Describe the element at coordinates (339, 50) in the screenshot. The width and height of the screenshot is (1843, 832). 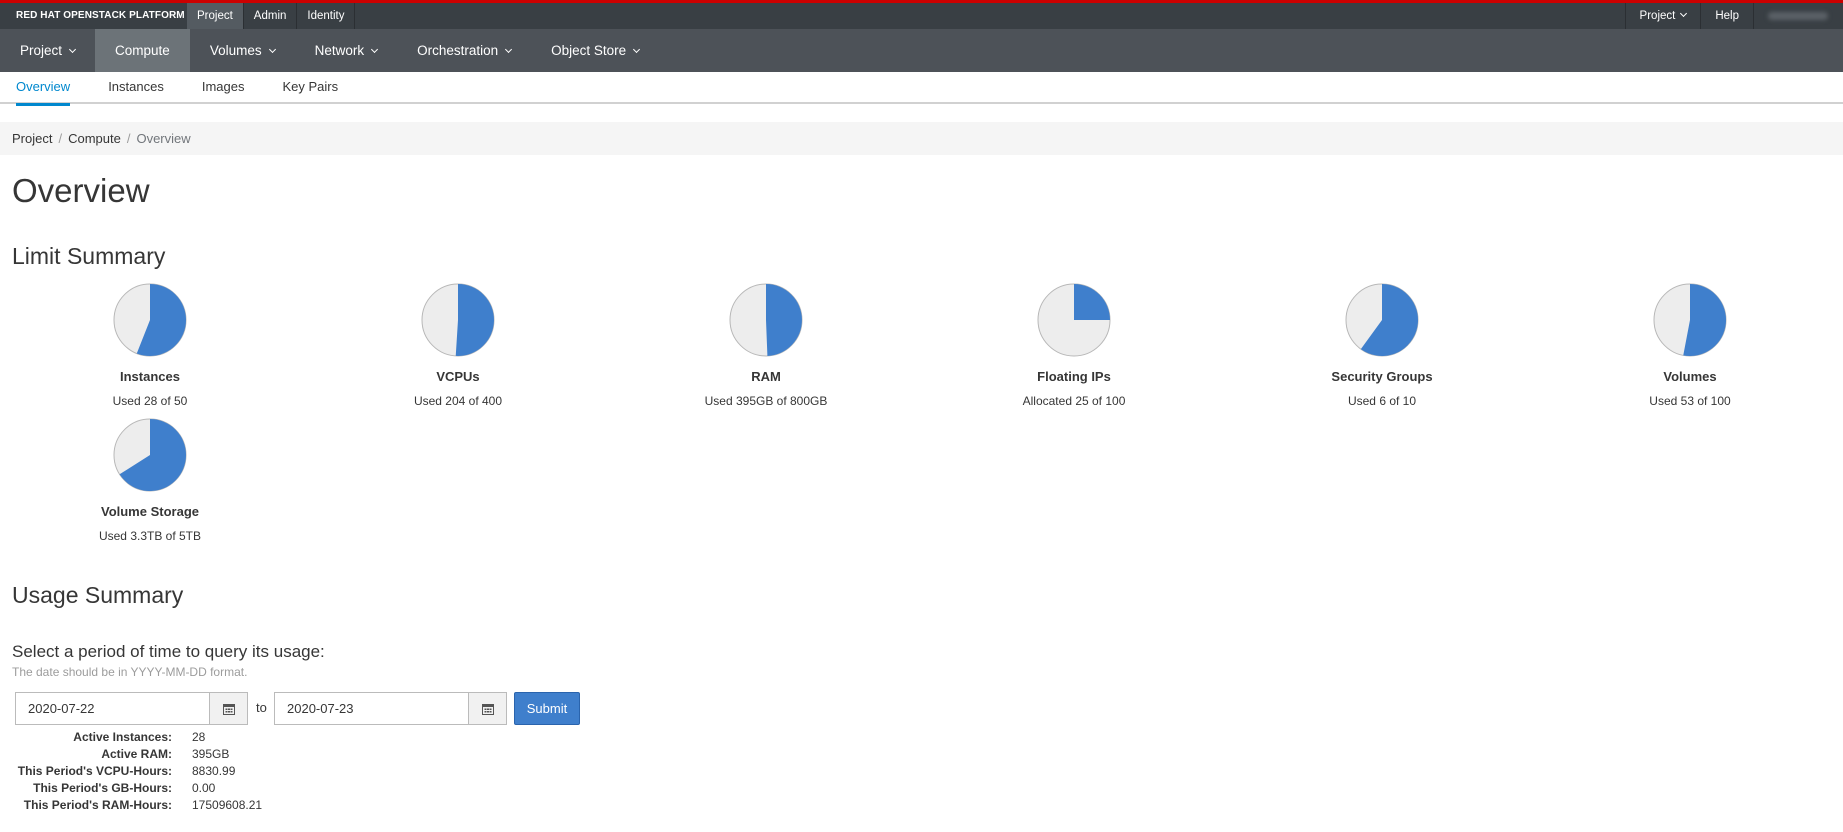
I see `nav-network-label: Network` at that location.